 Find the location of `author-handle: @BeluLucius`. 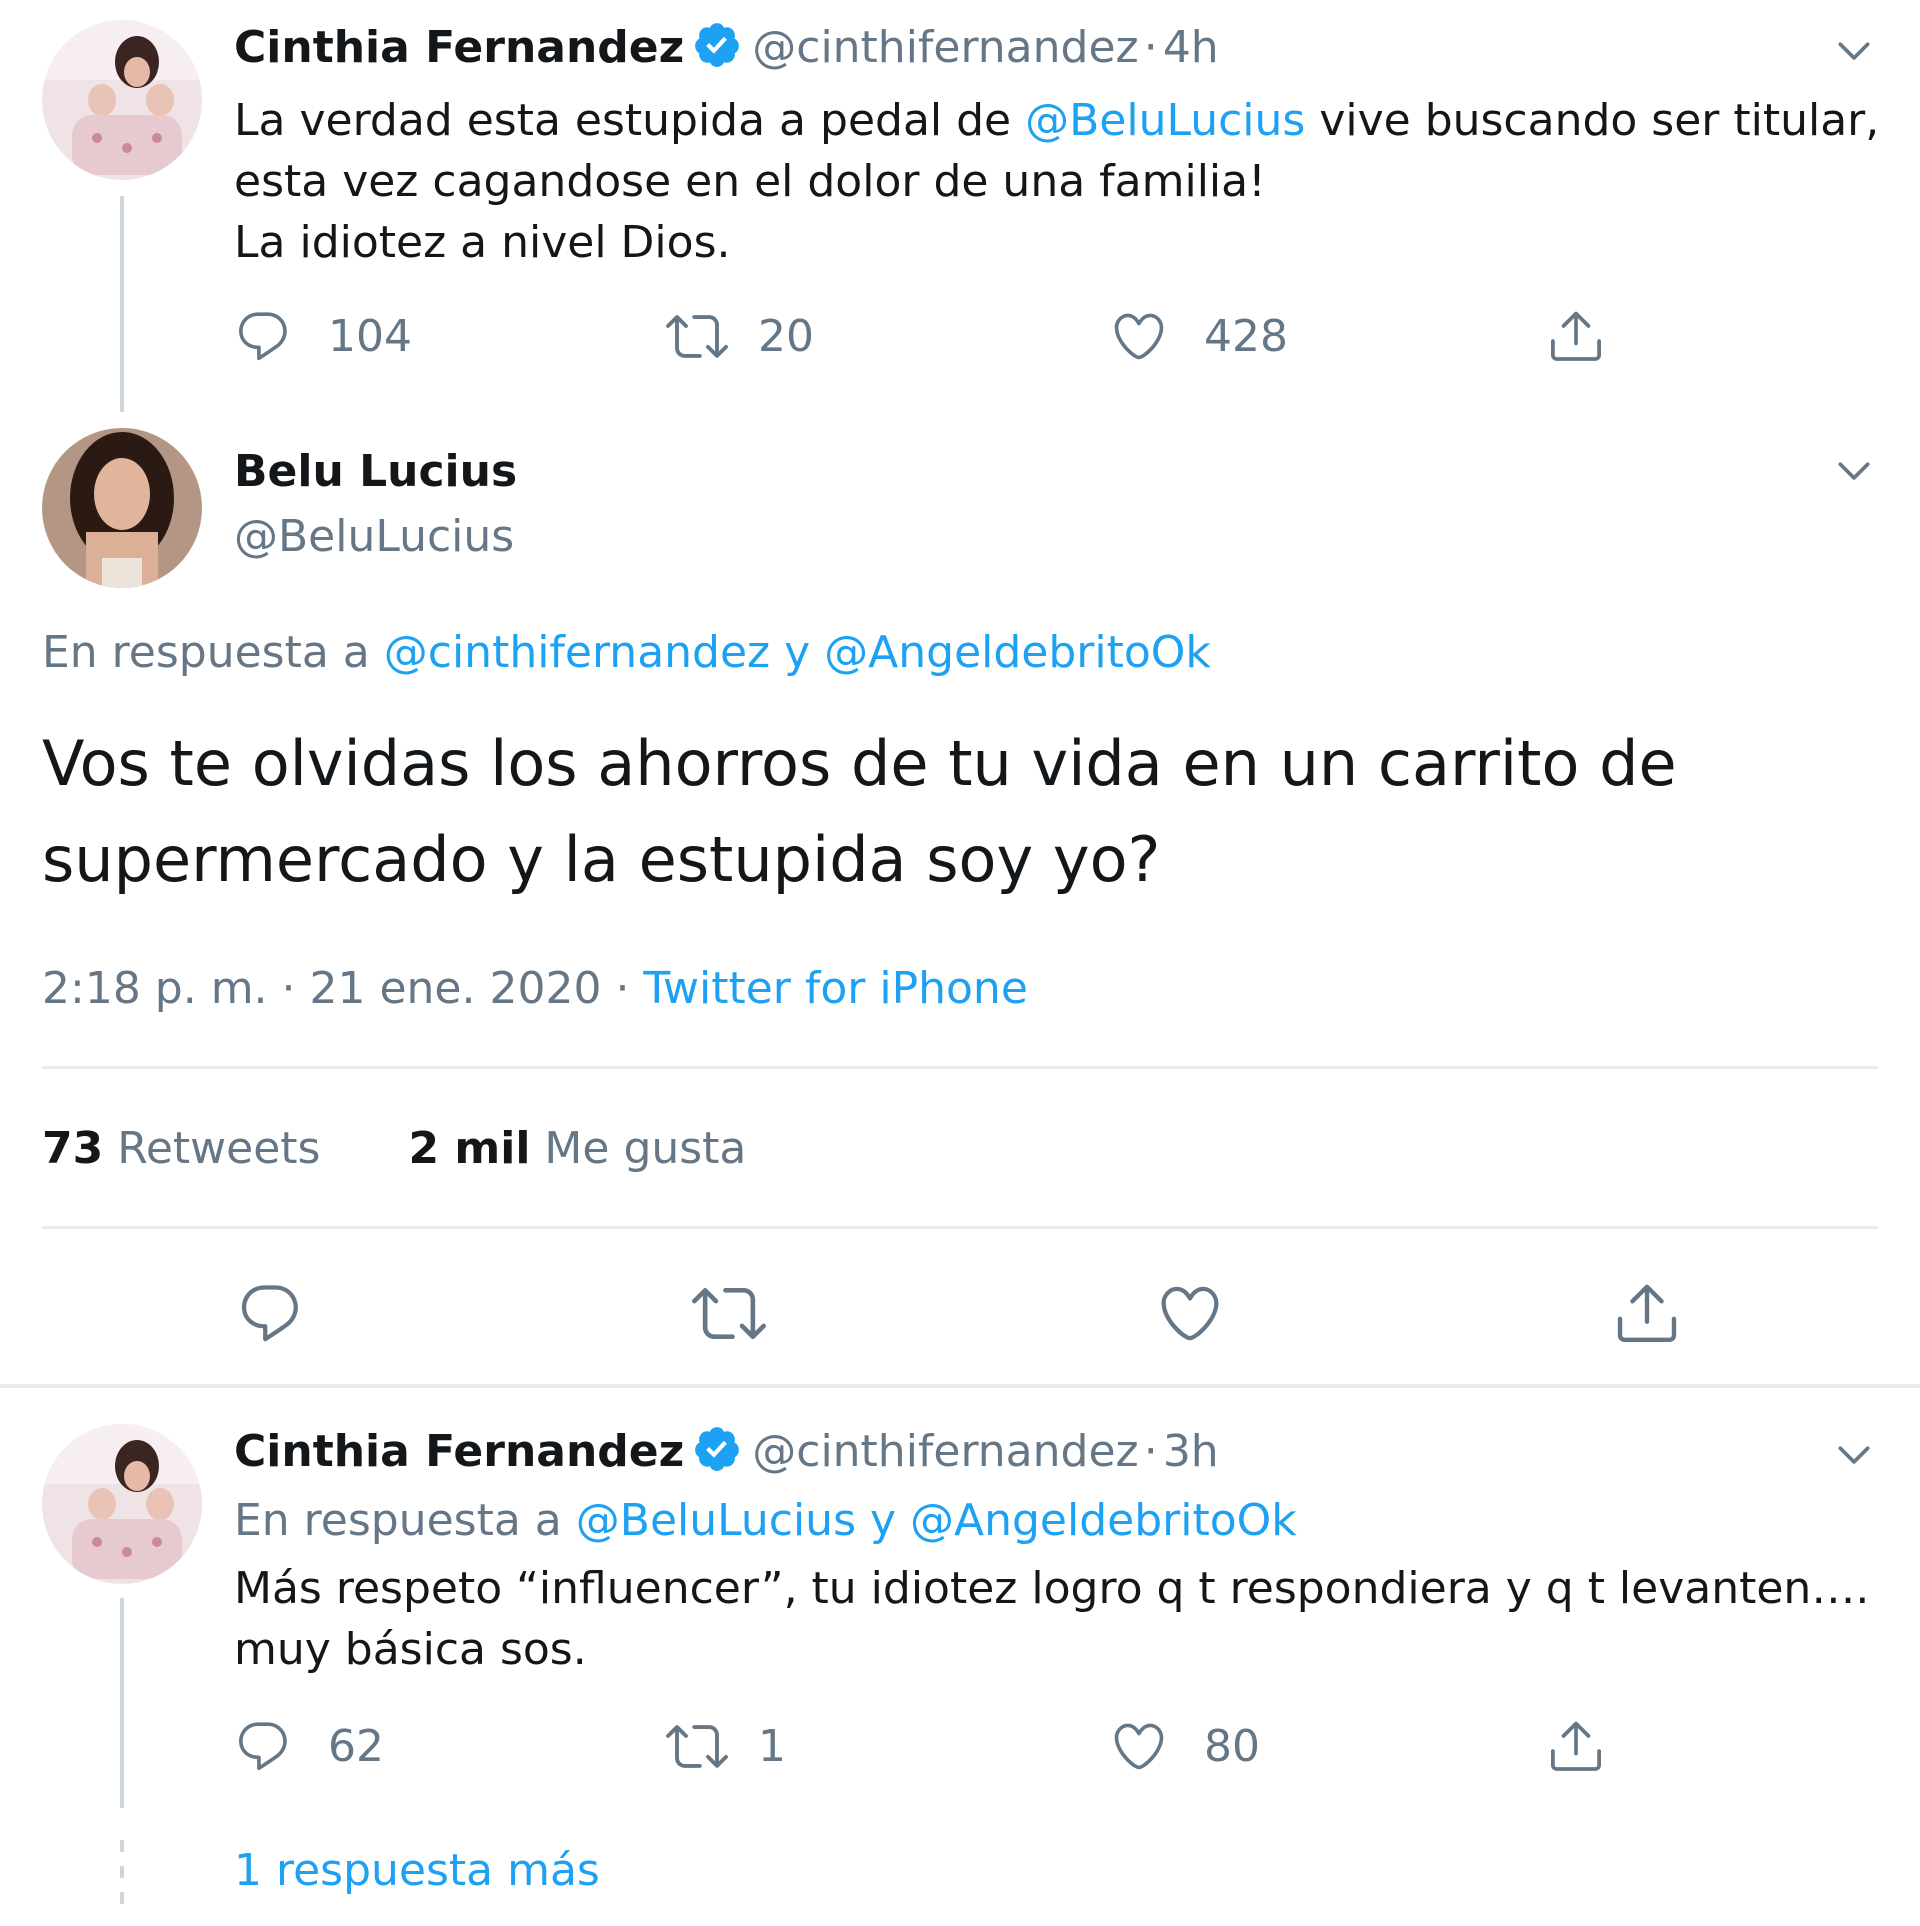

author-handle: @BeluLucius is located at coordinates (375, 536).